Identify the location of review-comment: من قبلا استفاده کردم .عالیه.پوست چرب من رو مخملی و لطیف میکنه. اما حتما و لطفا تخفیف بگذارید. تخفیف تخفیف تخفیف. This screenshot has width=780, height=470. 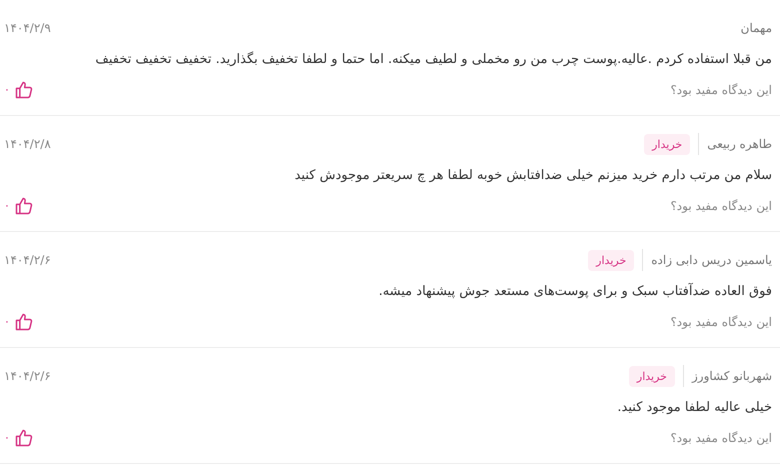
(433, 59).